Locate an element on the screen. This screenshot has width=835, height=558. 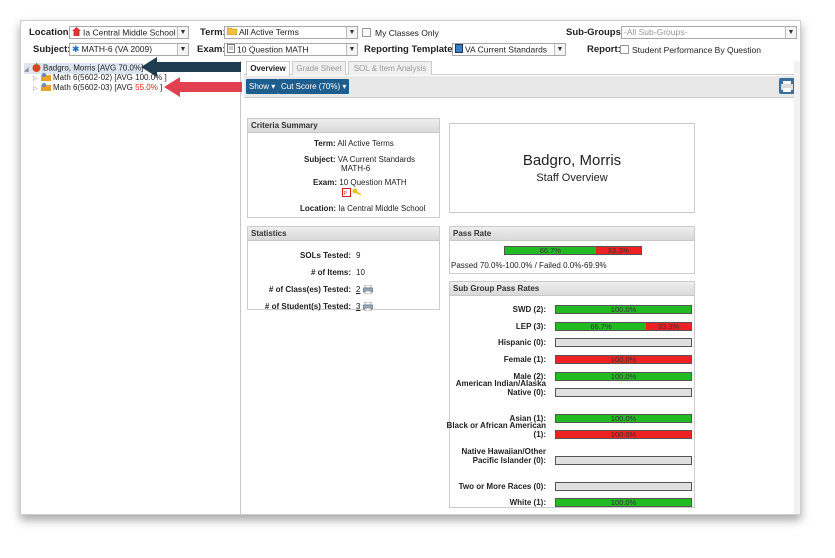
exam-label: Exam: is located at coordinates (211, 49).